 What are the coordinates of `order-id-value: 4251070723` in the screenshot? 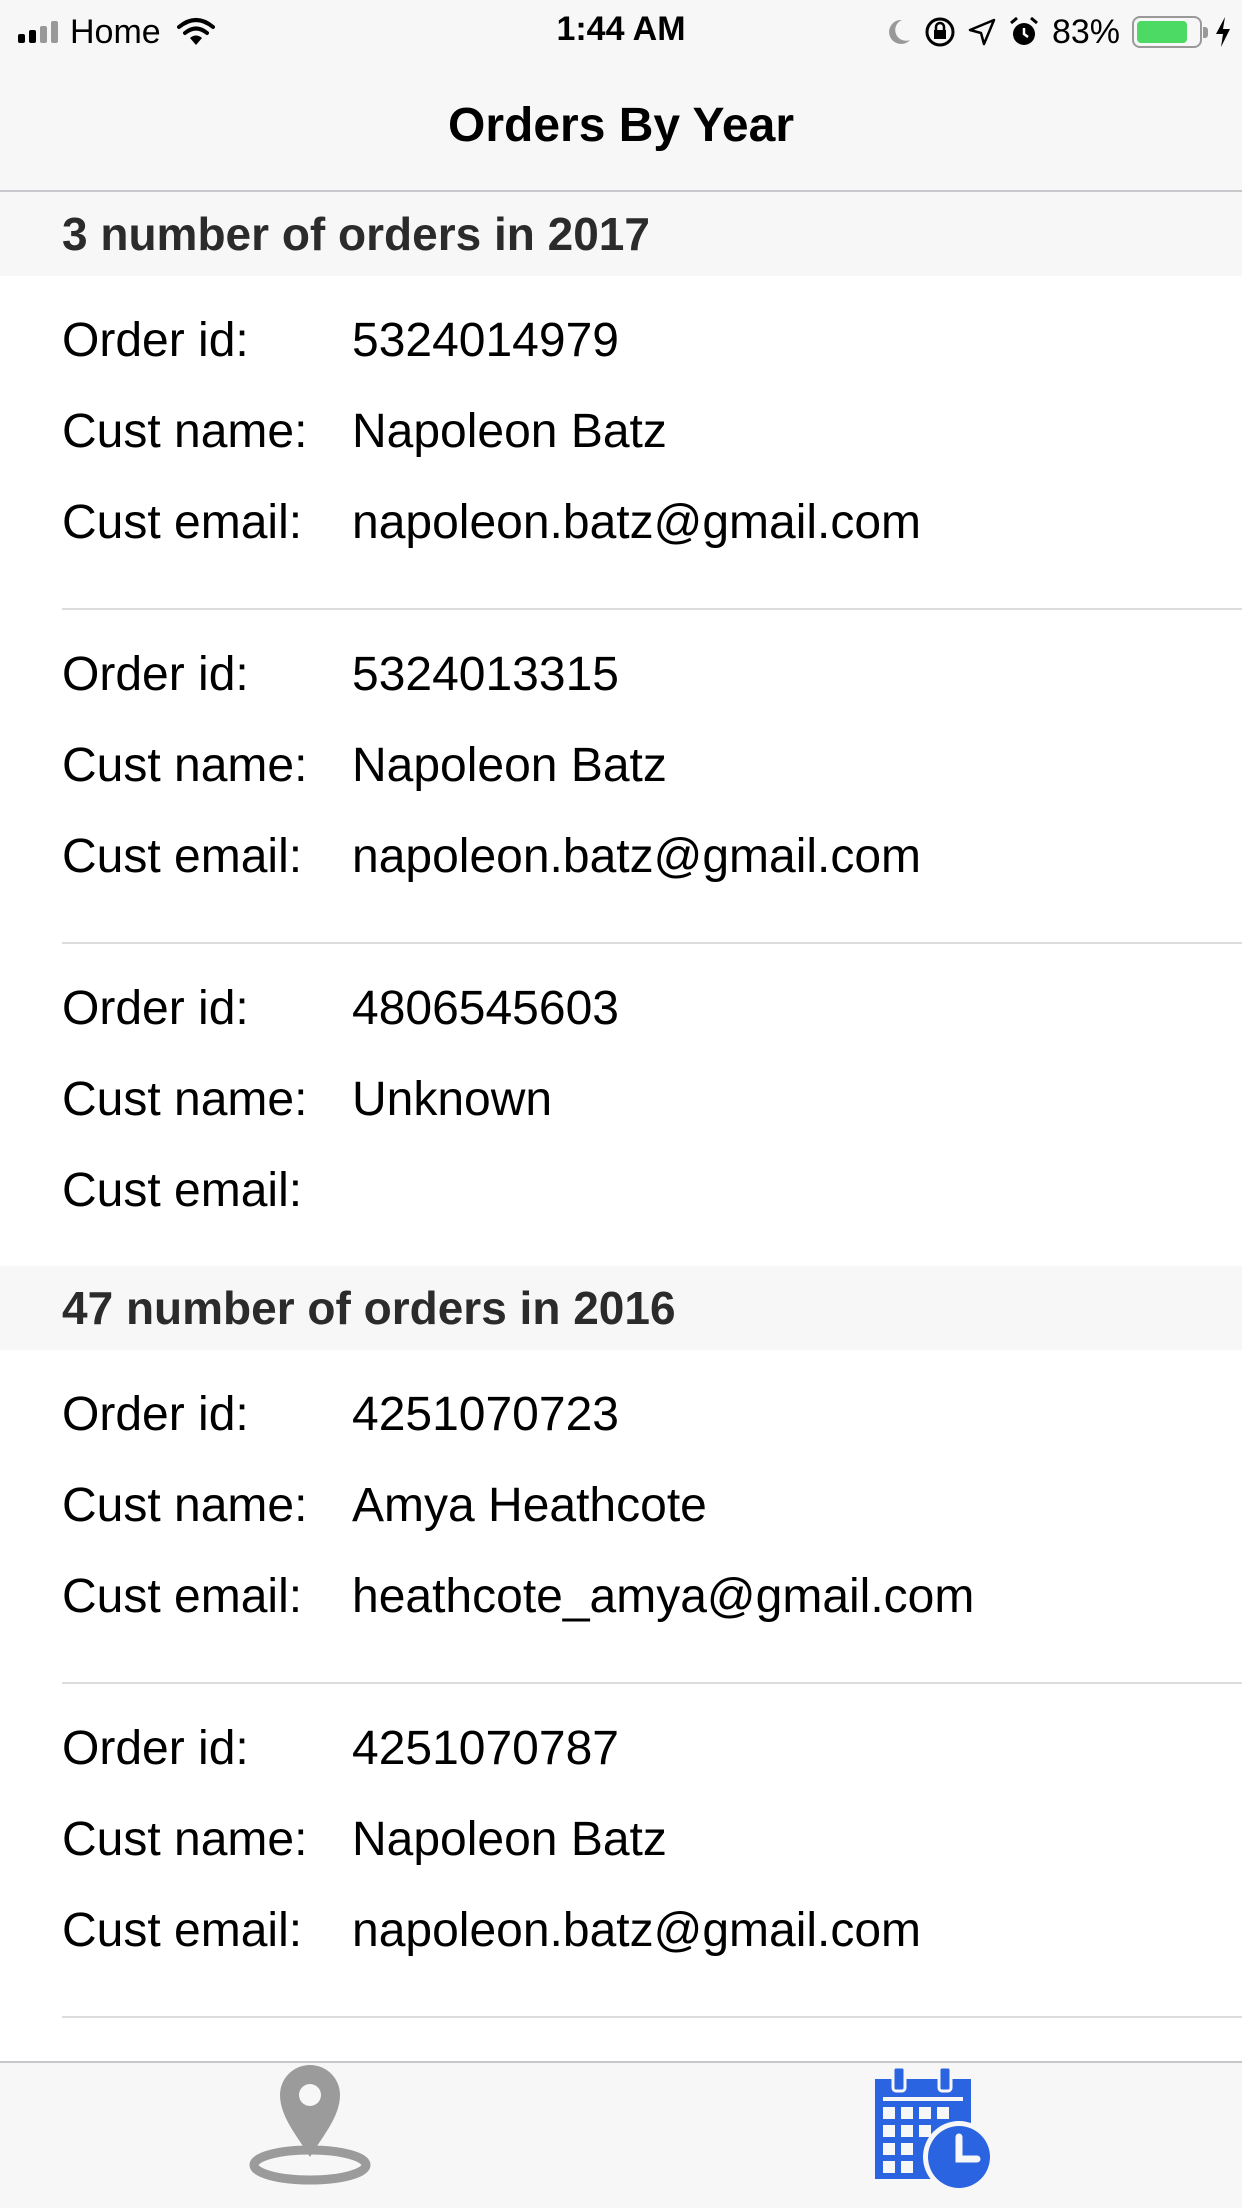 It's located at (485, 1414).